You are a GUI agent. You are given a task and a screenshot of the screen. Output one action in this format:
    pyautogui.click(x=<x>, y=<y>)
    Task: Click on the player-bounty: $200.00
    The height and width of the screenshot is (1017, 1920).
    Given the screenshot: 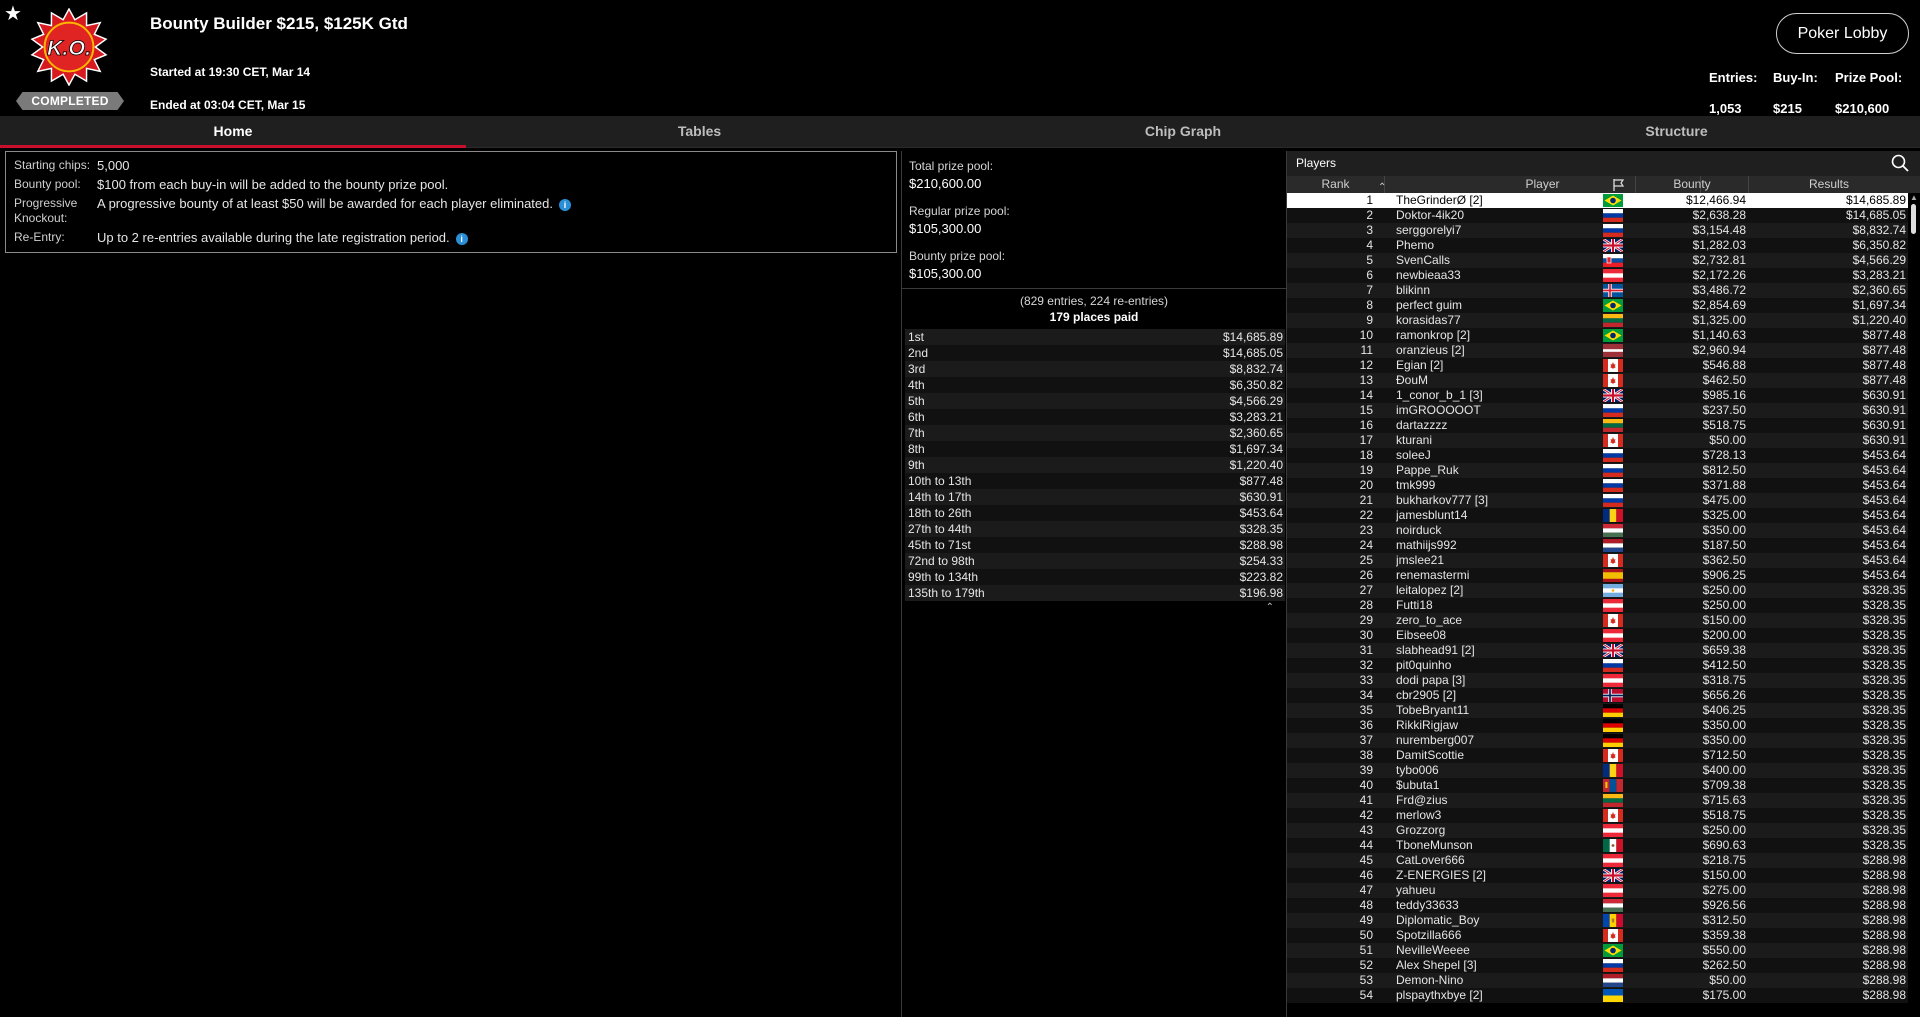 What is the action you would take?
    pyautogui.click(x=1724, y=635)
    